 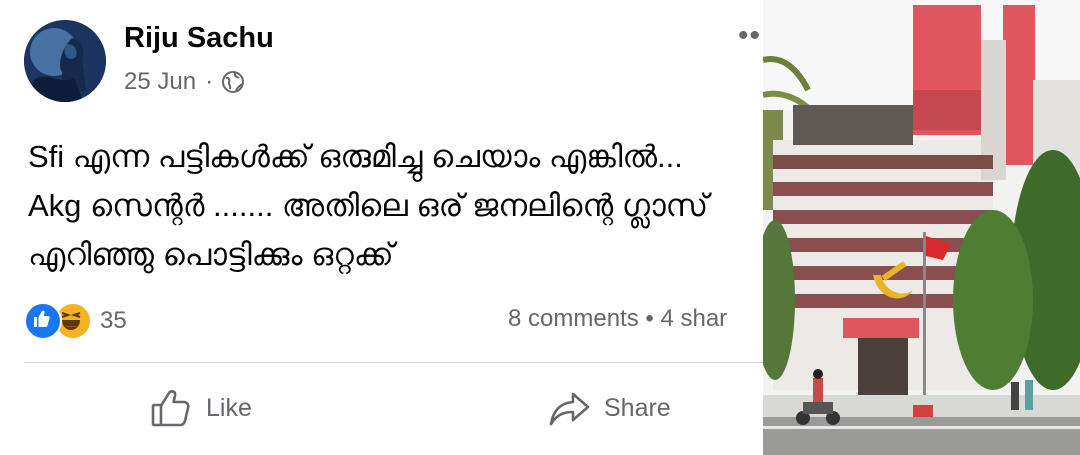 I want to click on author-name: Riju Sachu, so click(x=199, y=38).